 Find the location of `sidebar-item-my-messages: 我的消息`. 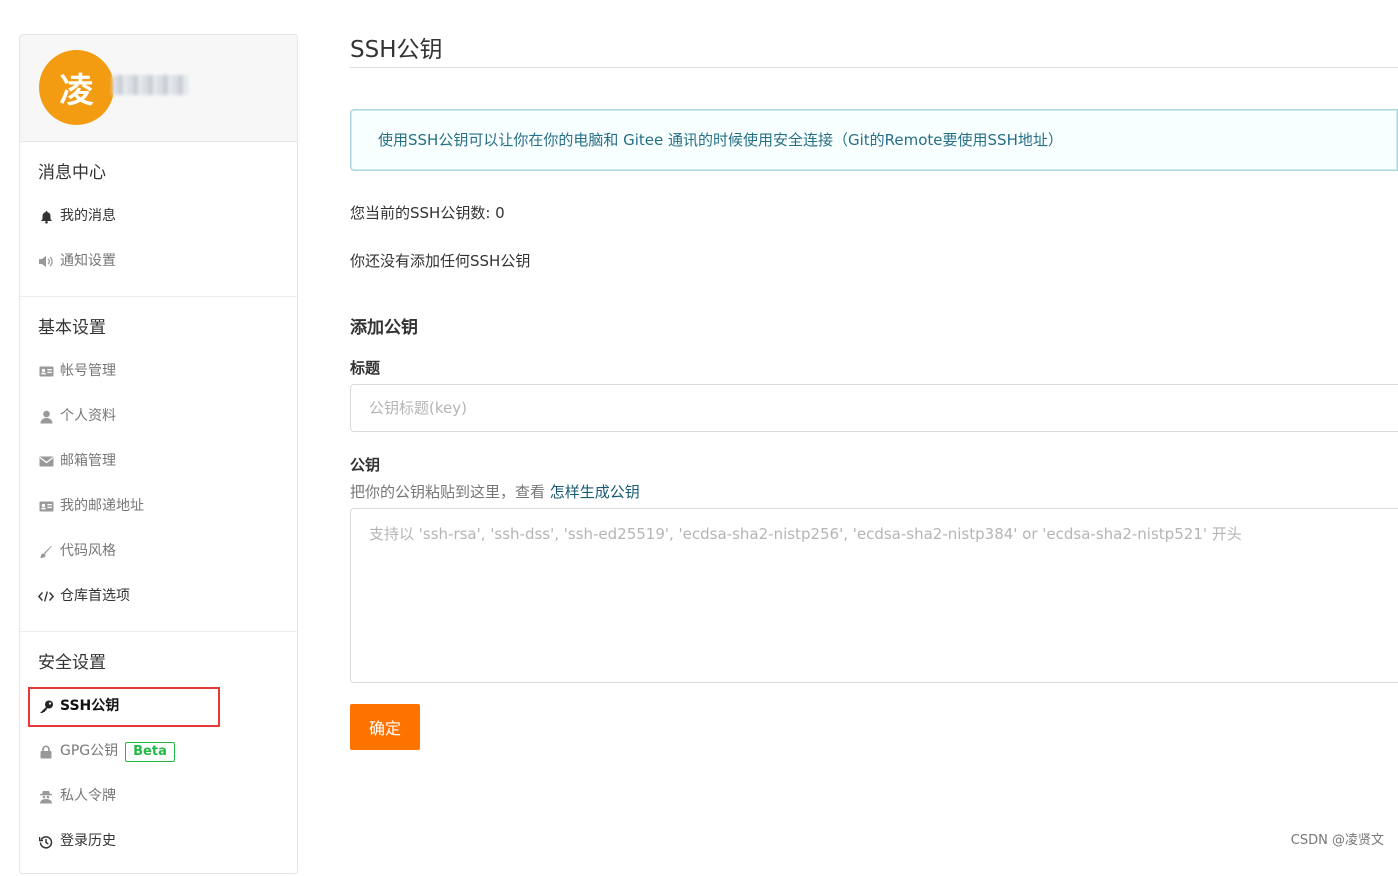

sidebar-item-my-messages: 我的消息 is located at coordinates (158, 216).